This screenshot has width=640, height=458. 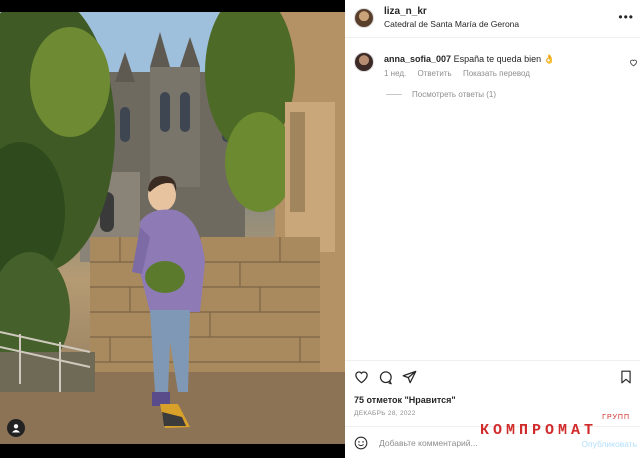 What do you see at coordinates (609, 444) in the screenshot?
I see `publish-button: Опубликовать` at bounding box center [609, 444].